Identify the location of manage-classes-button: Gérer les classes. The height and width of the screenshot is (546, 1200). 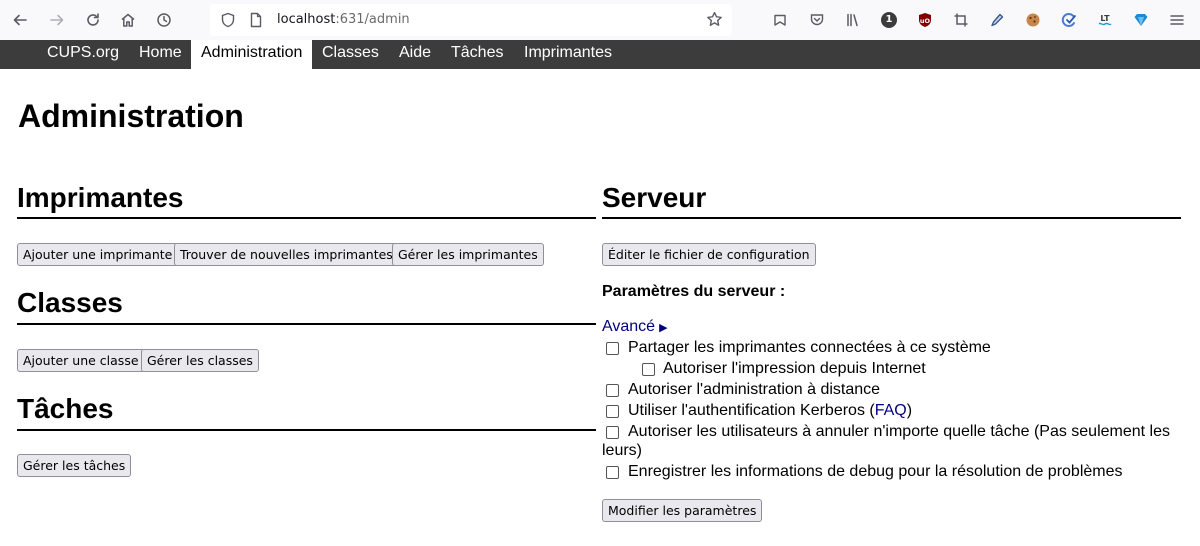
(200, 360).